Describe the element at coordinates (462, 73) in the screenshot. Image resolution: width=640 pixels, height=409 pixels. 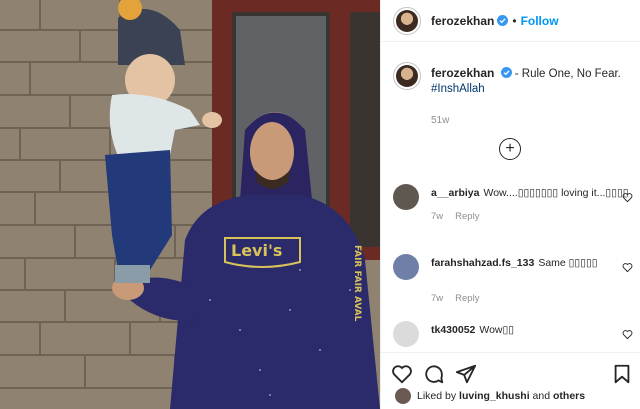
I see `caption-username: ferozekhan` at that location.